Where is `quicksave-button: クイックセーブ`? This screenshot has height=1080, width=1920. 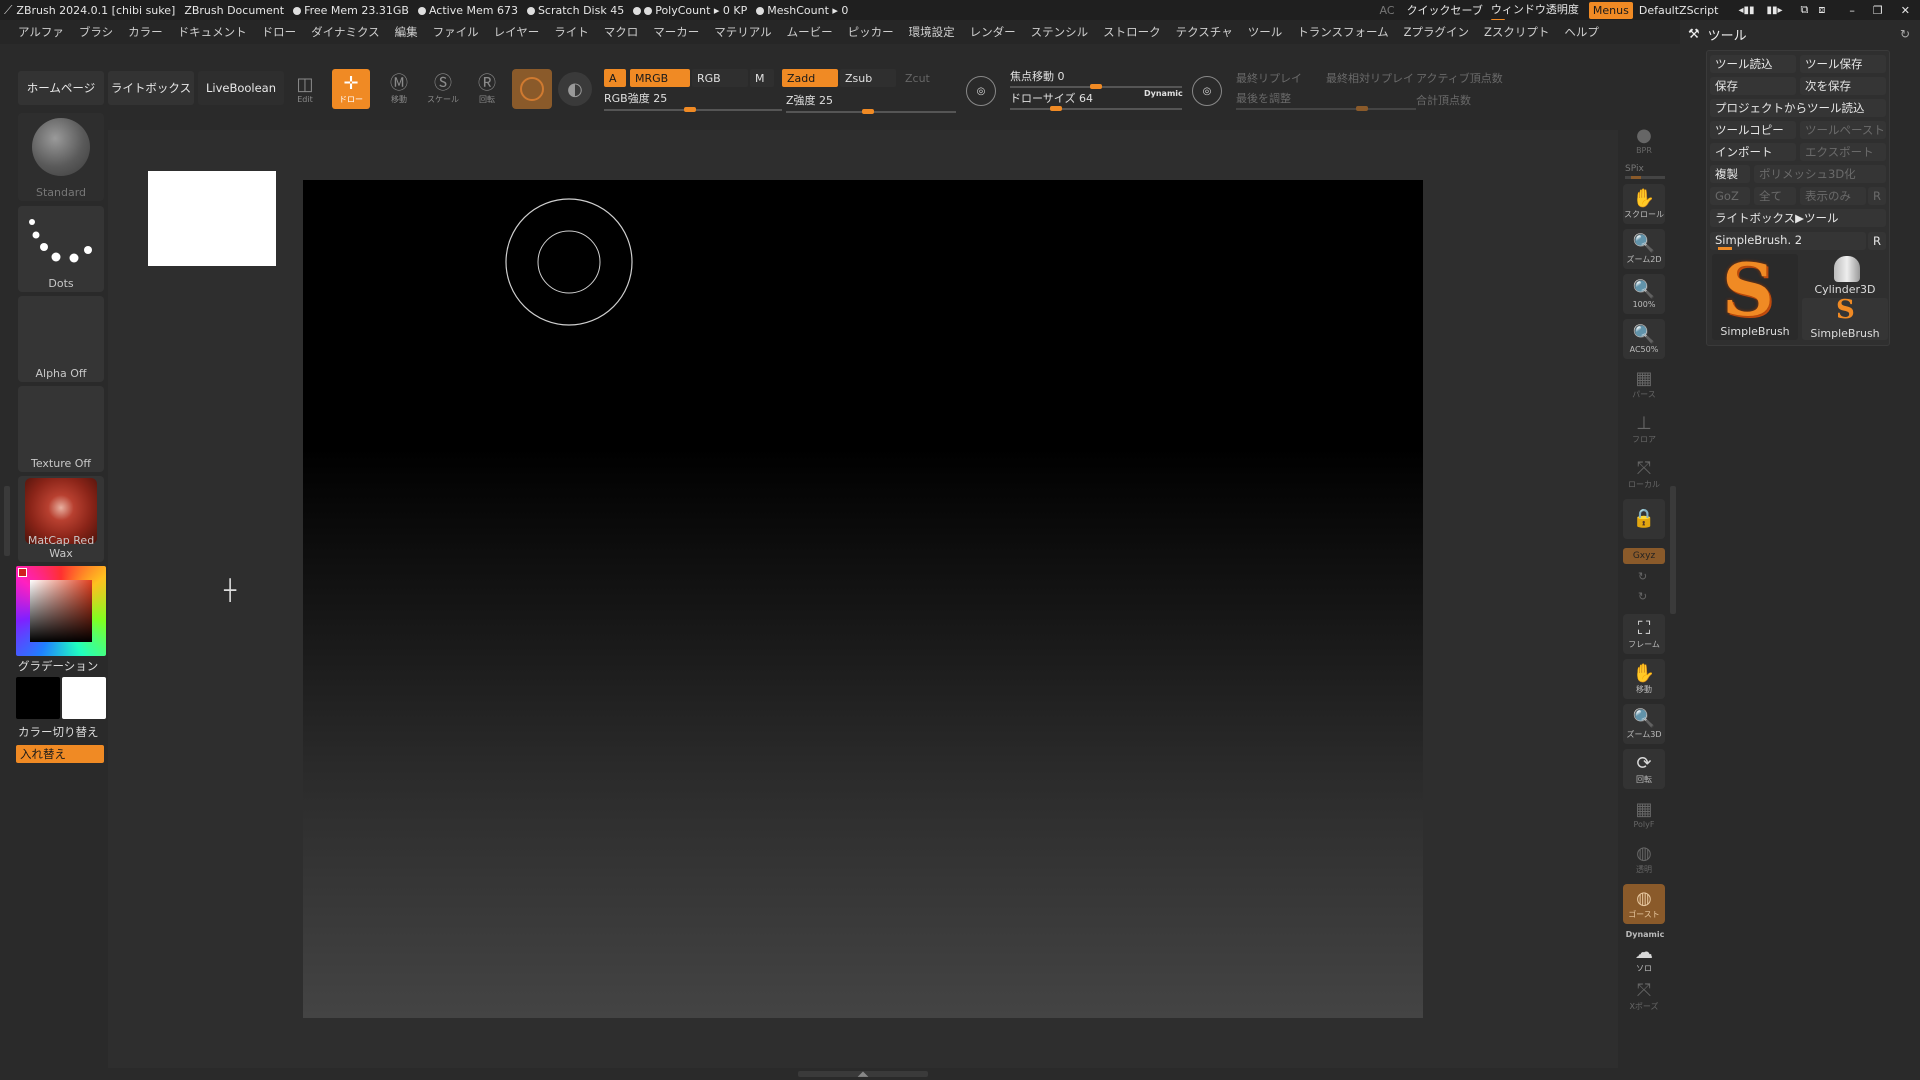 quicksave-button: クイックセーブ is located at coordinates (1445, 10).